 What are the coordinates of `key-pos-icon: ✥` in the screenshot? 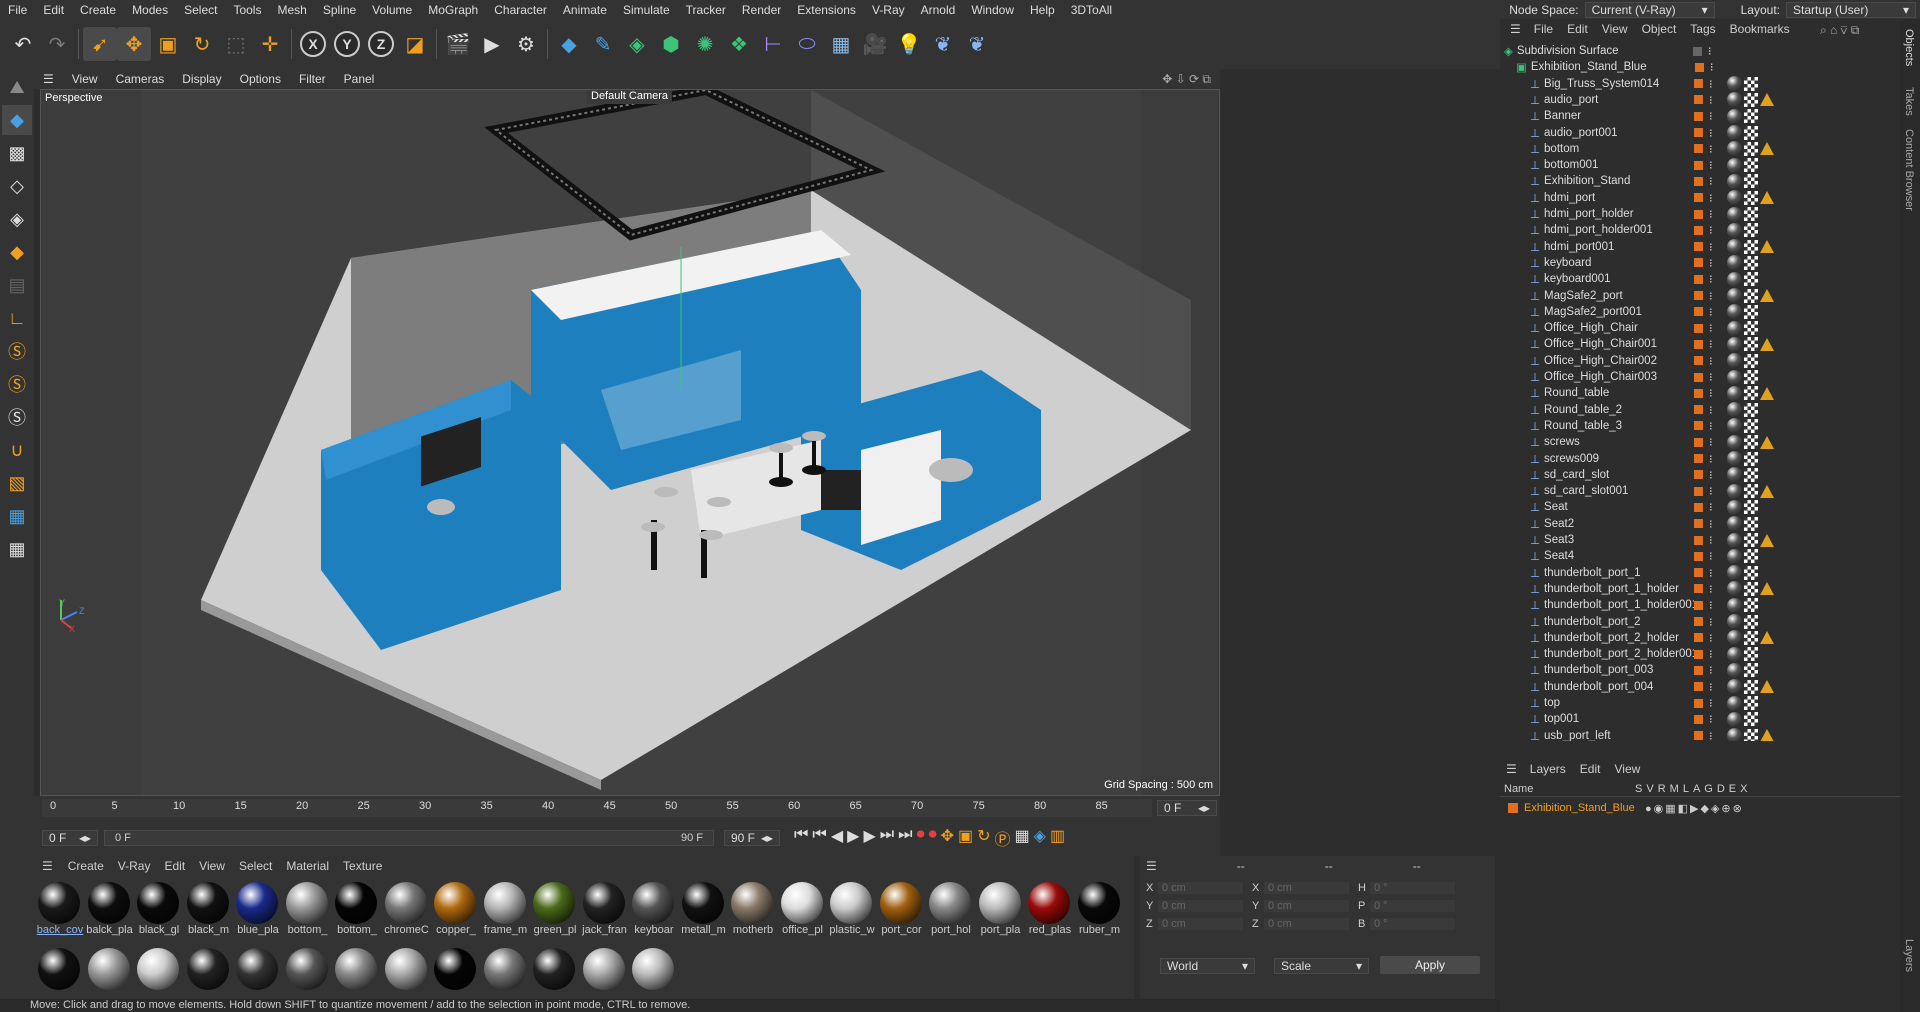 It's located at (947, 838).